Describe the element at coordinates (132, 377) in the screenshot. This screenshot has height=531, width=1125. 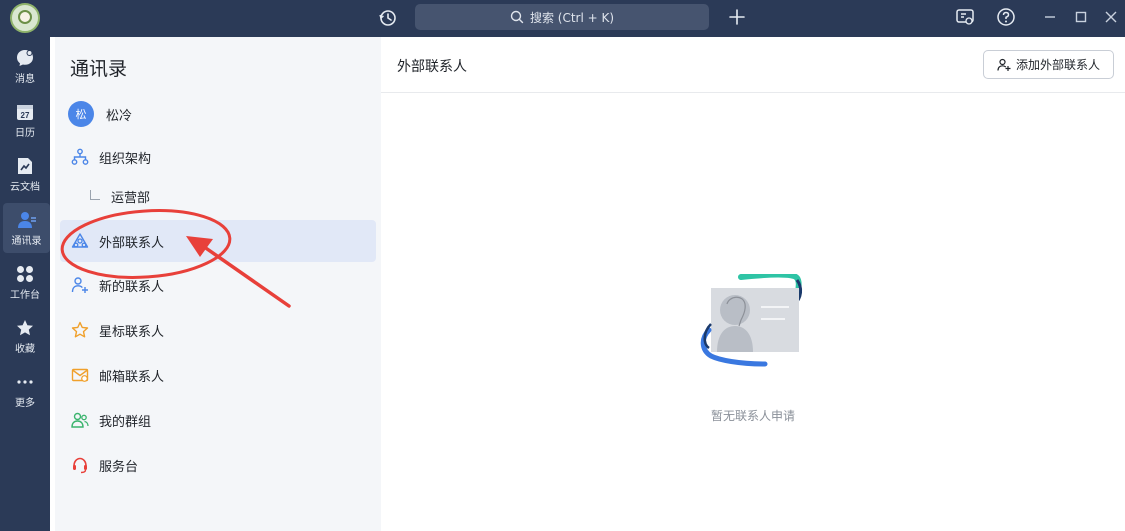
I see `nav-item-label: 邮箱联系人` at that location.